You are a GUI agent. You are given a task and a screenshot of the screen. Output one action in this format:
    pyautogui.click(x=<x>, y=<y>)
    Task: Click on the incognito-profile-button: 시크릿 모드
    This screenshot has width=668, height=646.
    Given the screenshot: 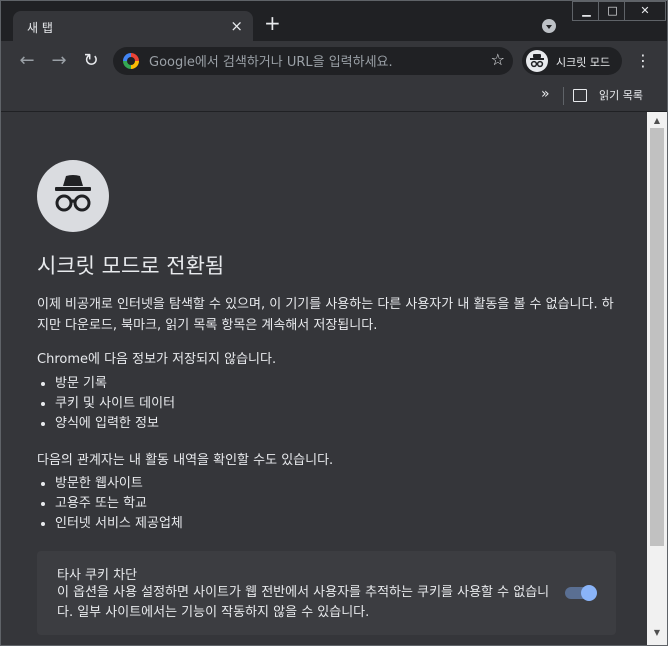 What is the action you would take?
    pyautogui.click(x=572, y=61)
    